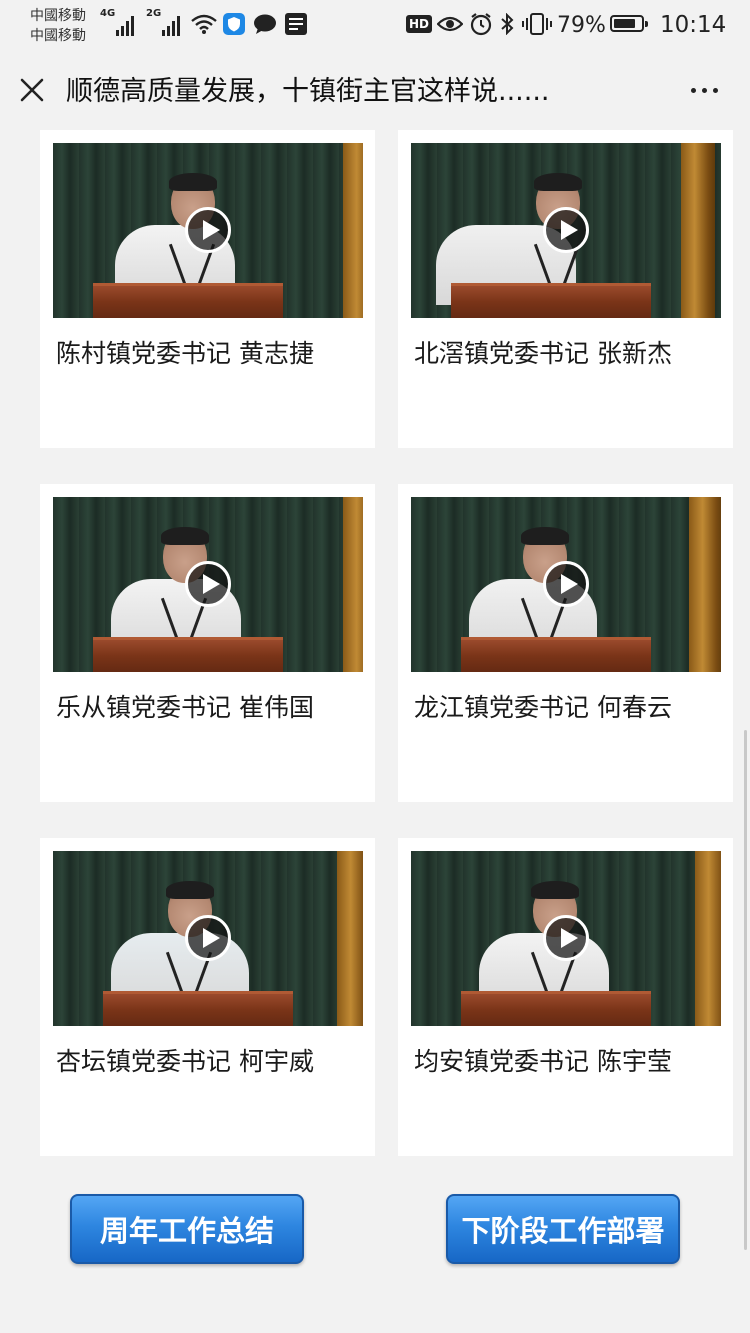 This screenshot has height=1333, width=750. What do you see at coordinates (58, 36) in the screenshot?
I see `carrier-2-label: 中國移動` at bounding box center [58, 36].